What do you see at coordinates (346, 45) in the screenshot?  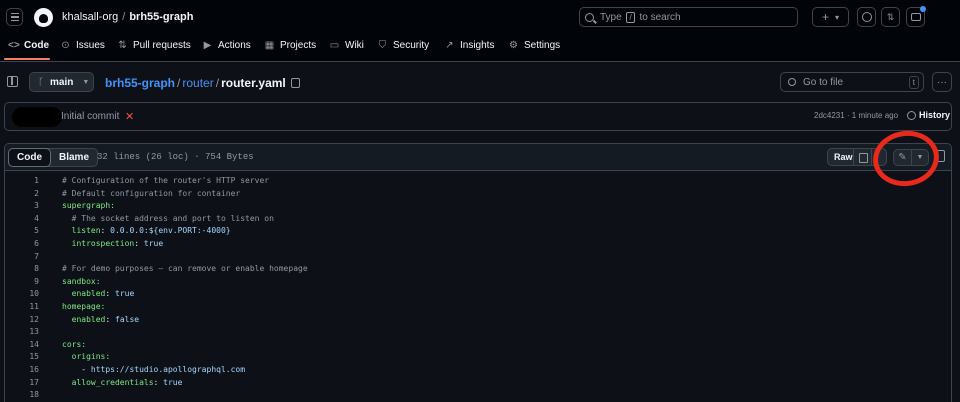 I see `tab-wiki: ▭ Wiki` at bounding box center [346, 45].